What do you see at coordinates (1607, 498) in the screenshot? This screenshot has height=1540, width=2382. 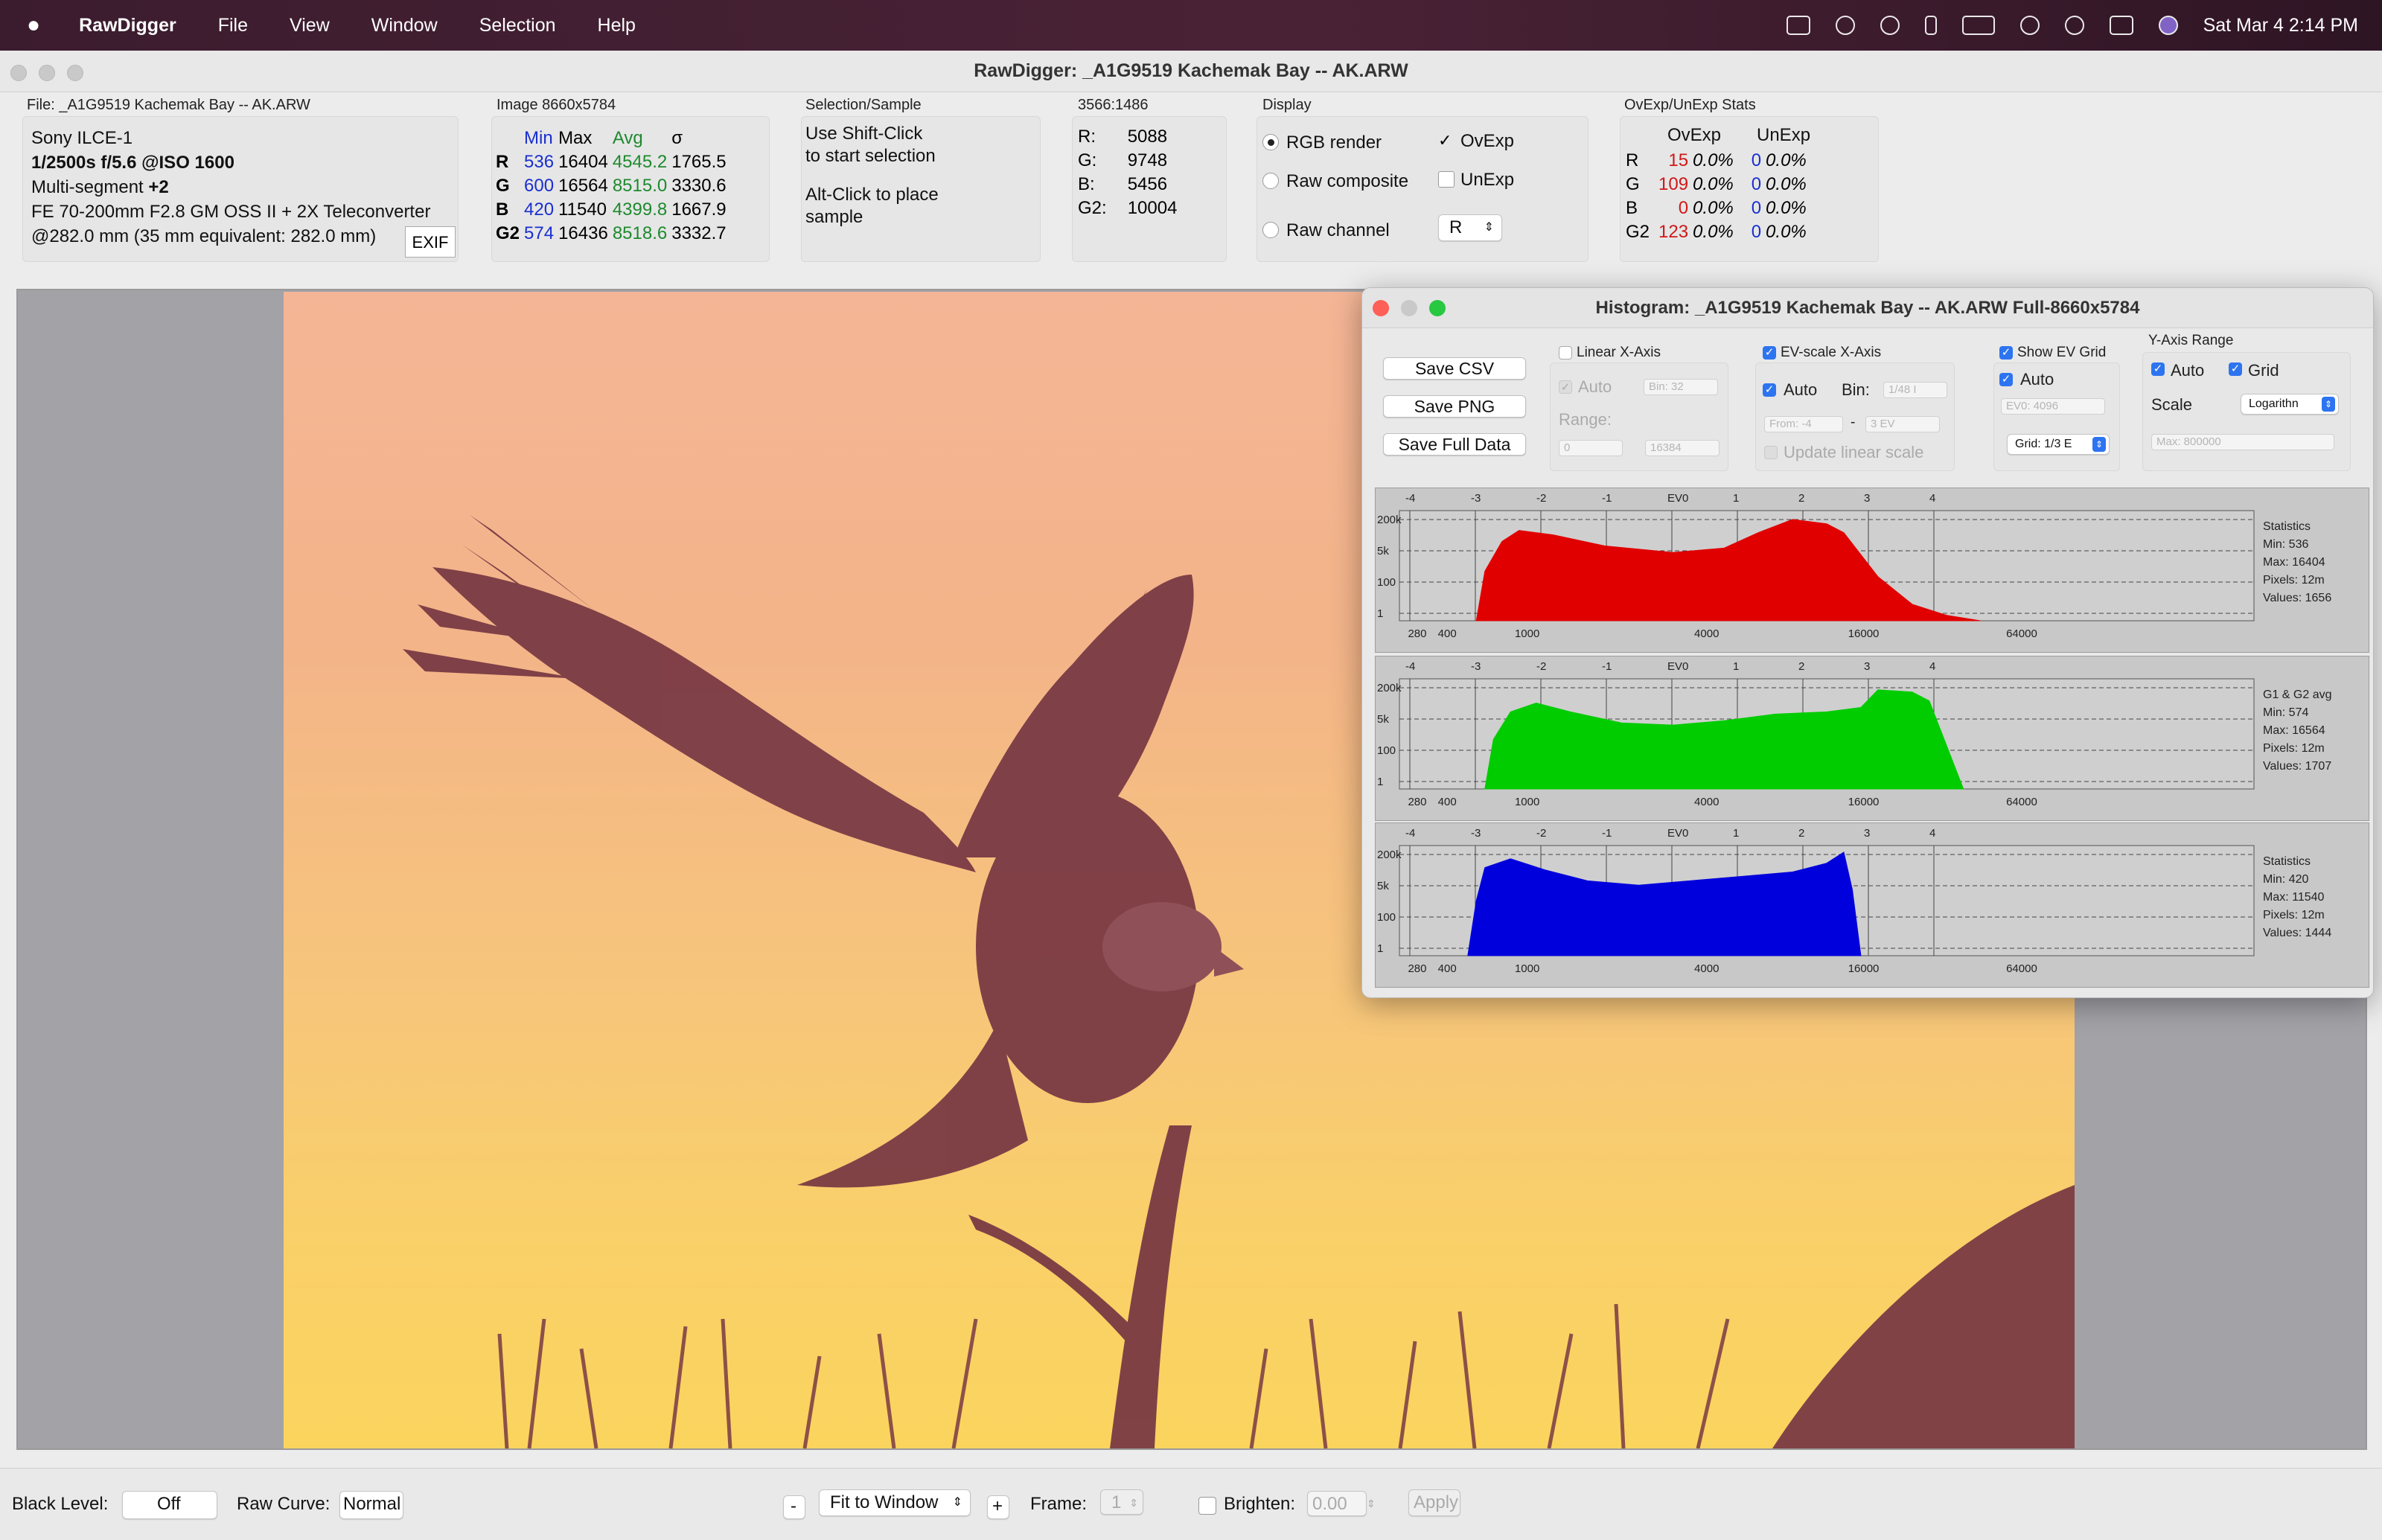 I see `ev-tick-label: -1` at bounding box center [1607, 498].